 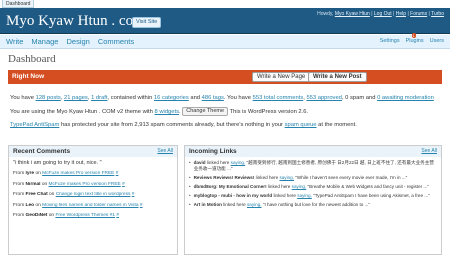 What do you see at coordinates (28, 76) in the screenshot?
I see `right-now-title: Right Now` at bounding box center [28, 76].